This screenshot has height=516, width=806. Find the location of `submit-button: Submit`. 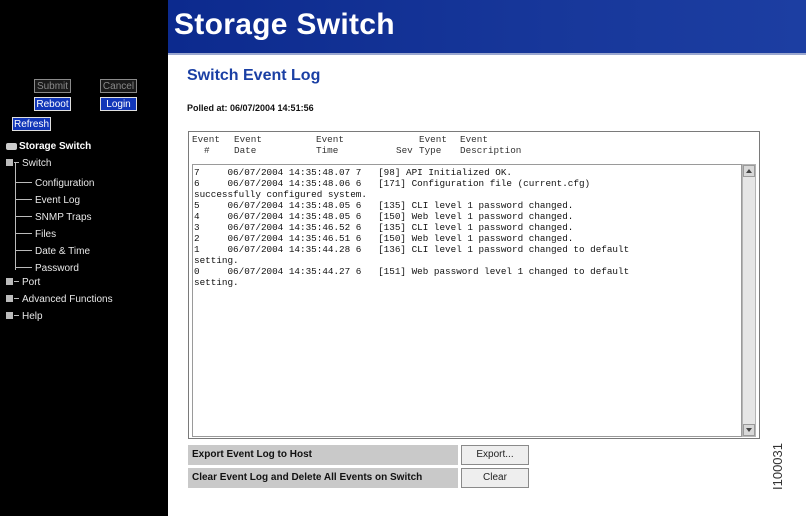

submit-button: Submit is located at coordinates (52, 86).